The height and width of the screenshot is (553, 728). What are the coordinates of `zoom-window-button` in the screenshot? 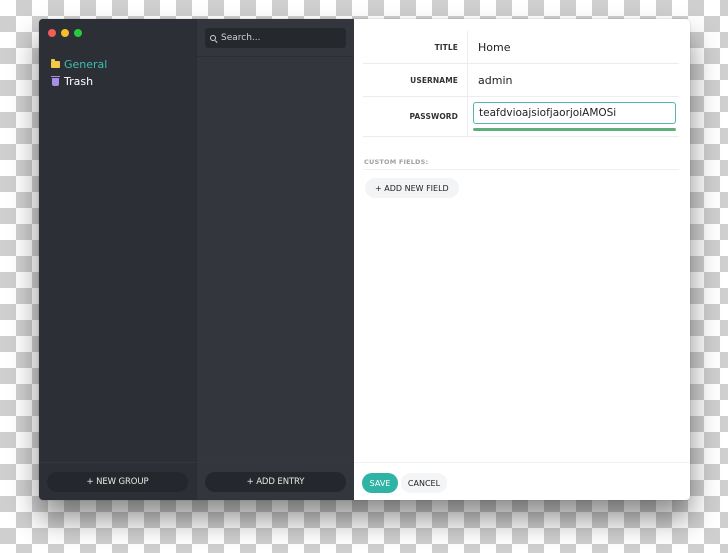 It's located at (78, 33).